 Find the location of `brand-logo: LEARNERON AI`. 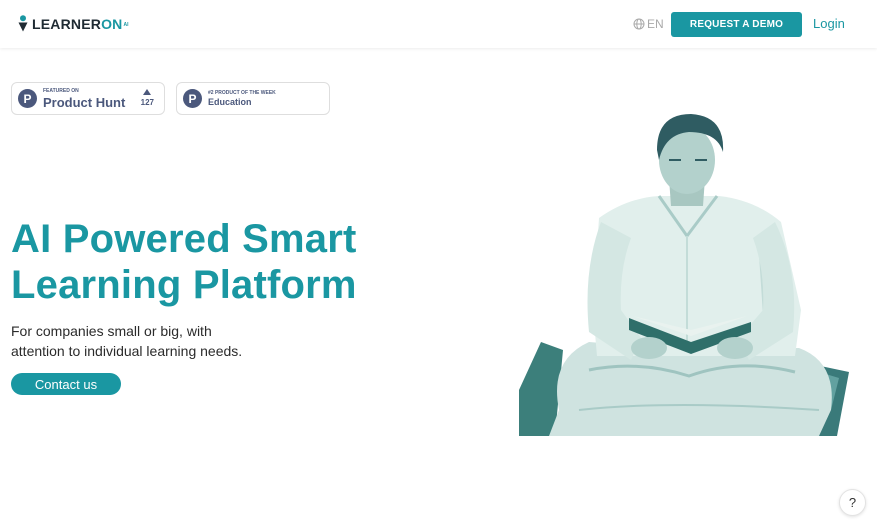

brand-logo: LEARNERON AI is located at coordinates (73, 23).